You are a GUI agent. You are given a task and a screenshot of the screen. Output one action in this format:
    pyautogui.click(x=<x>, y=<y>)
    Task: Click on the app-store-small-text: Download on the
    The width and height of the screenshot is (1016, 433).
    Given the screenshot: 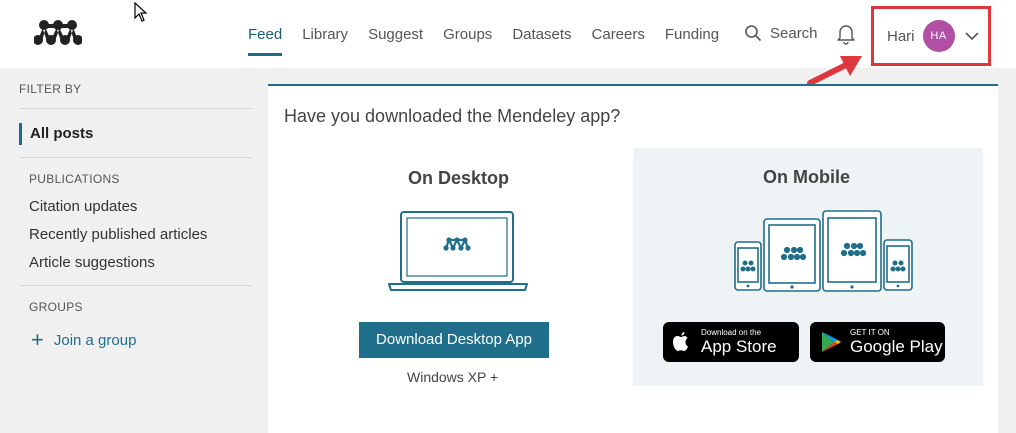 What is the action you would take?
    pyautogui.click(x=731, y=332)
    